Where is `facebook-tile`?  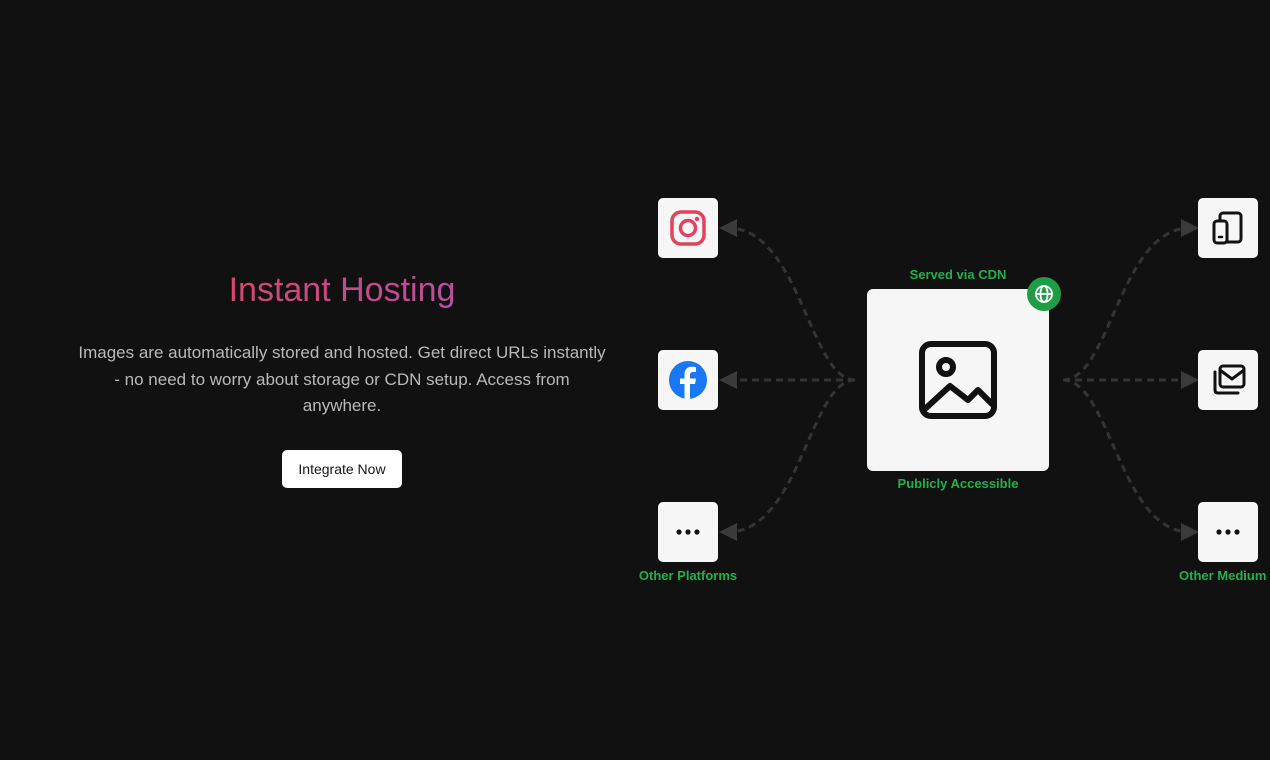
facebook-tile is located at coordinates (688, 380).